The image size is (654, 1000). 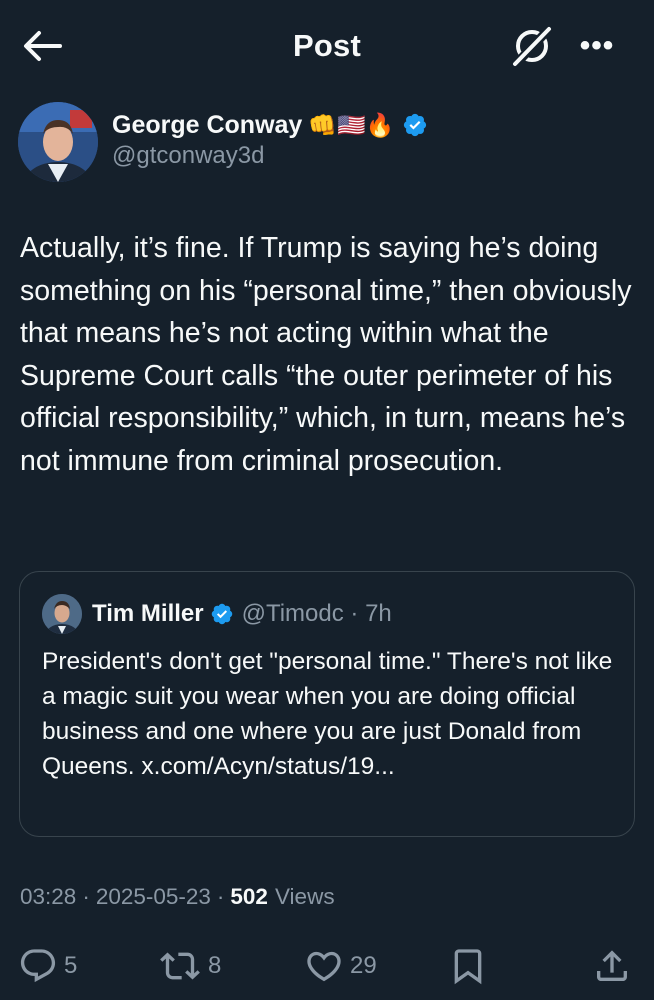 What do you see at coordinates (48, 897) in the screenshot?
I see `tweet-time: 03:28` at bounding box center [48, 897].